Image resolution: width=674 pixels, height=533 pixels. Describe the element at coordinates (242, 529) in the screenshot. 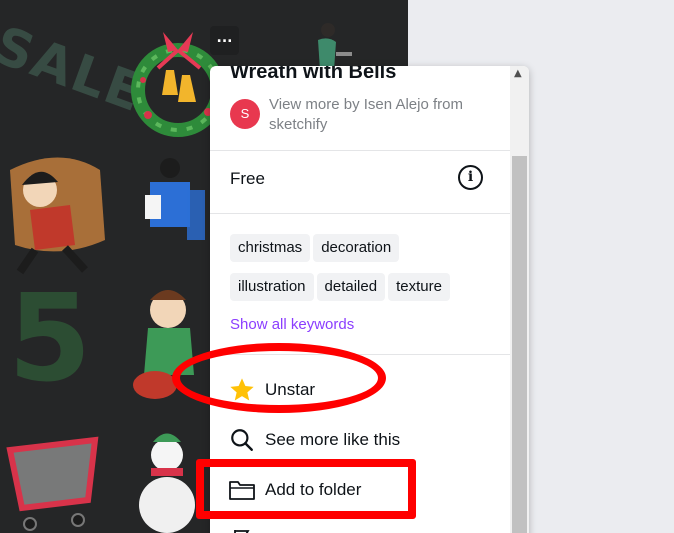

I see `flag-icon` at that location.